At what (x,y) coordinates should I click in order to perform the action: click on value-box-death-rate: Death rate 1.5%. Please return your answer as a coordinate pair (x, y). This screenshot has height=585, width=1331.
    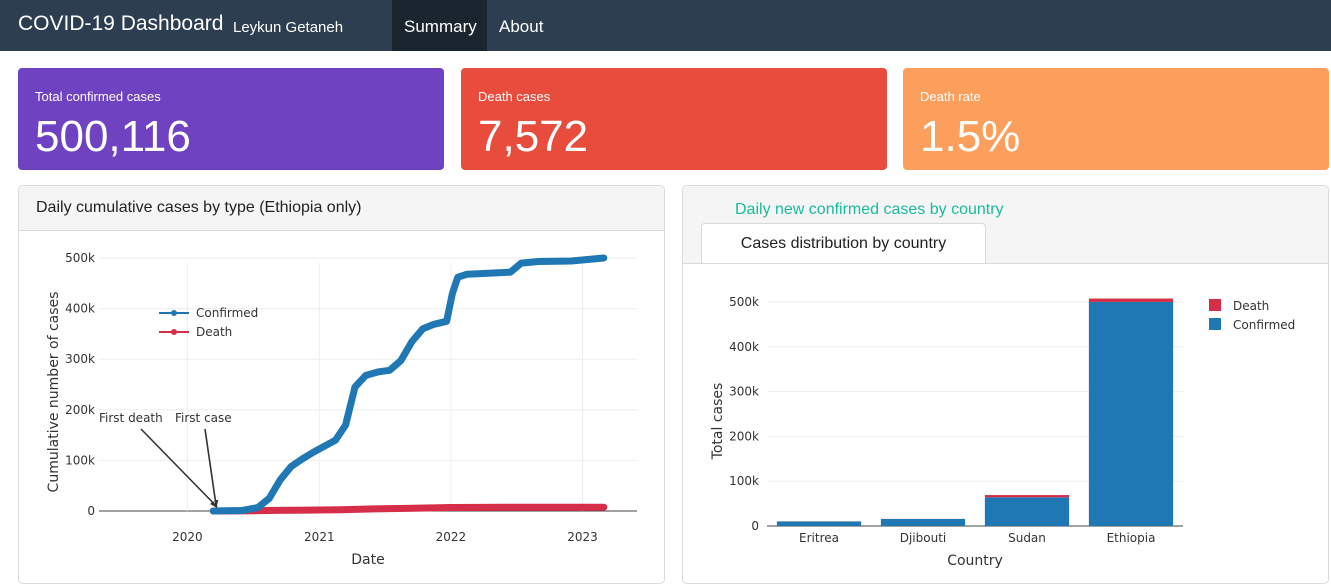
    Looking at the image, I should click on (1116, 119).